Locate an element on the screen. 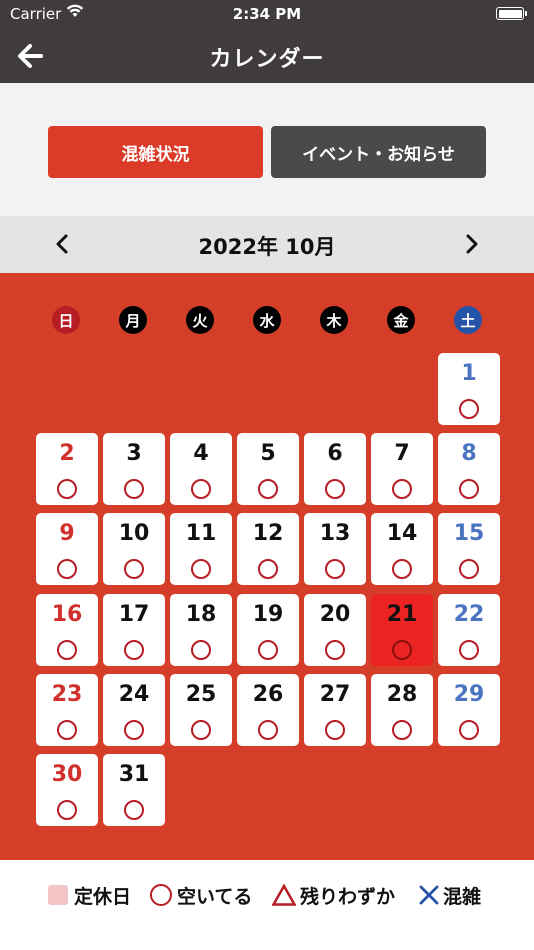 The height and width of the screenshot is (950, 534). legend-few-label: 残りわずか is located at coordinates (348, 896).